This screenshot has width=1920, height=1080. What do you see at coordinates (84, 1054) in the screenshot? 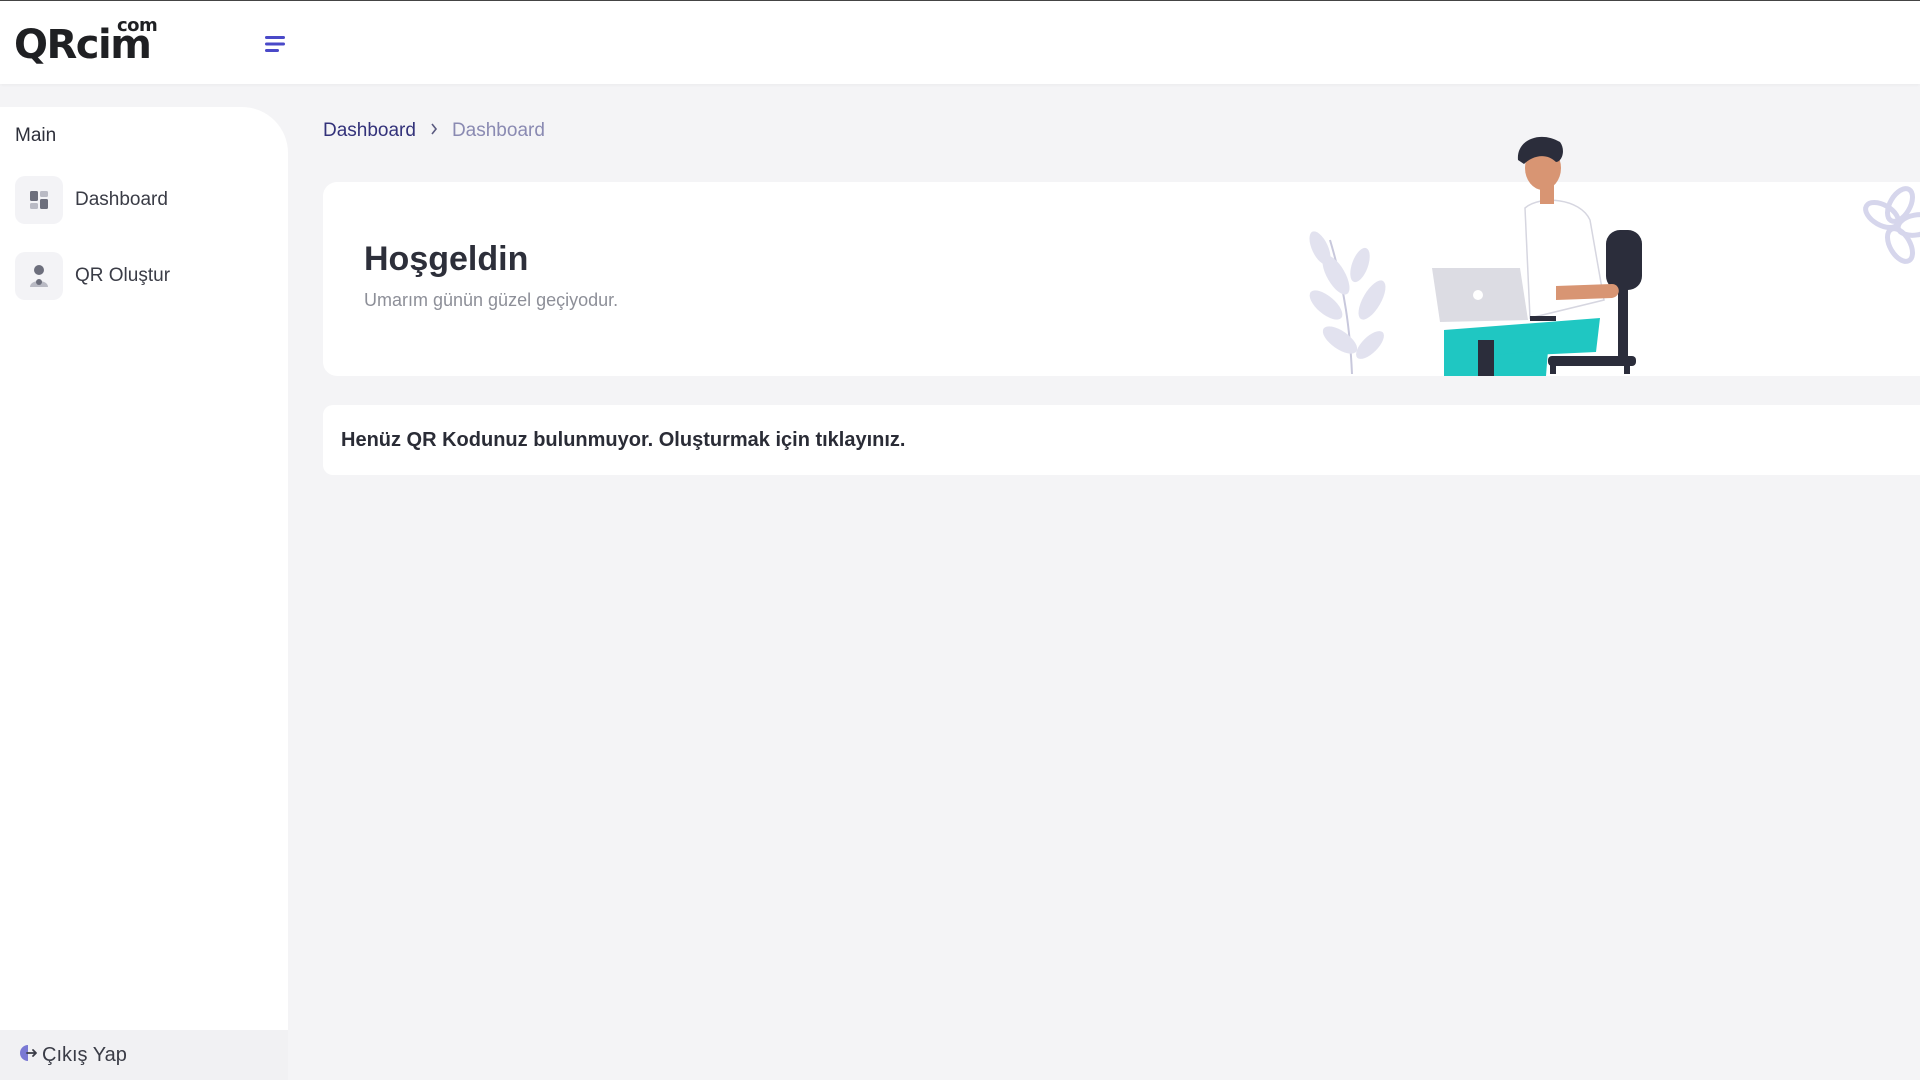
I see `logout-label: Çıkış Yap` at bounding box center [84, 1054].